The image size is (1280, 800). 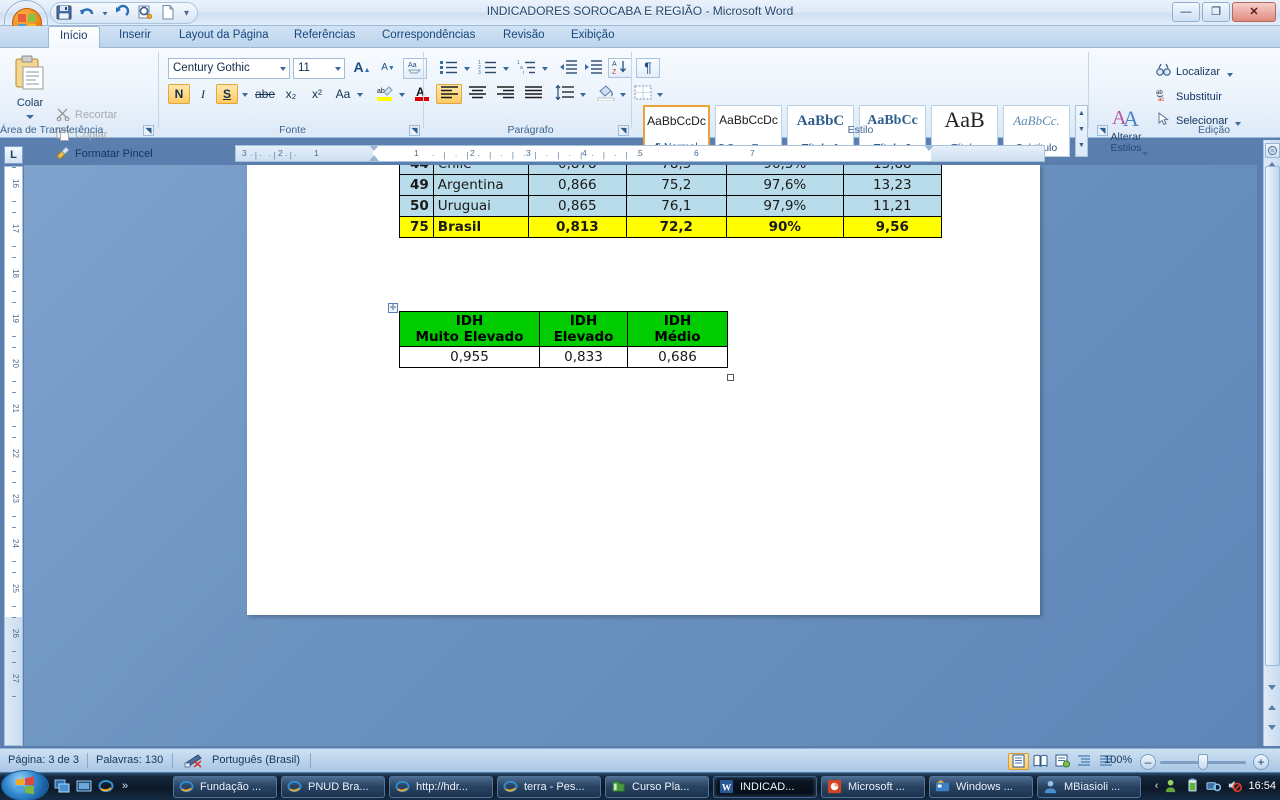 I want to click on table-idh-move-handle: ✛, so click(x=393, y=308).